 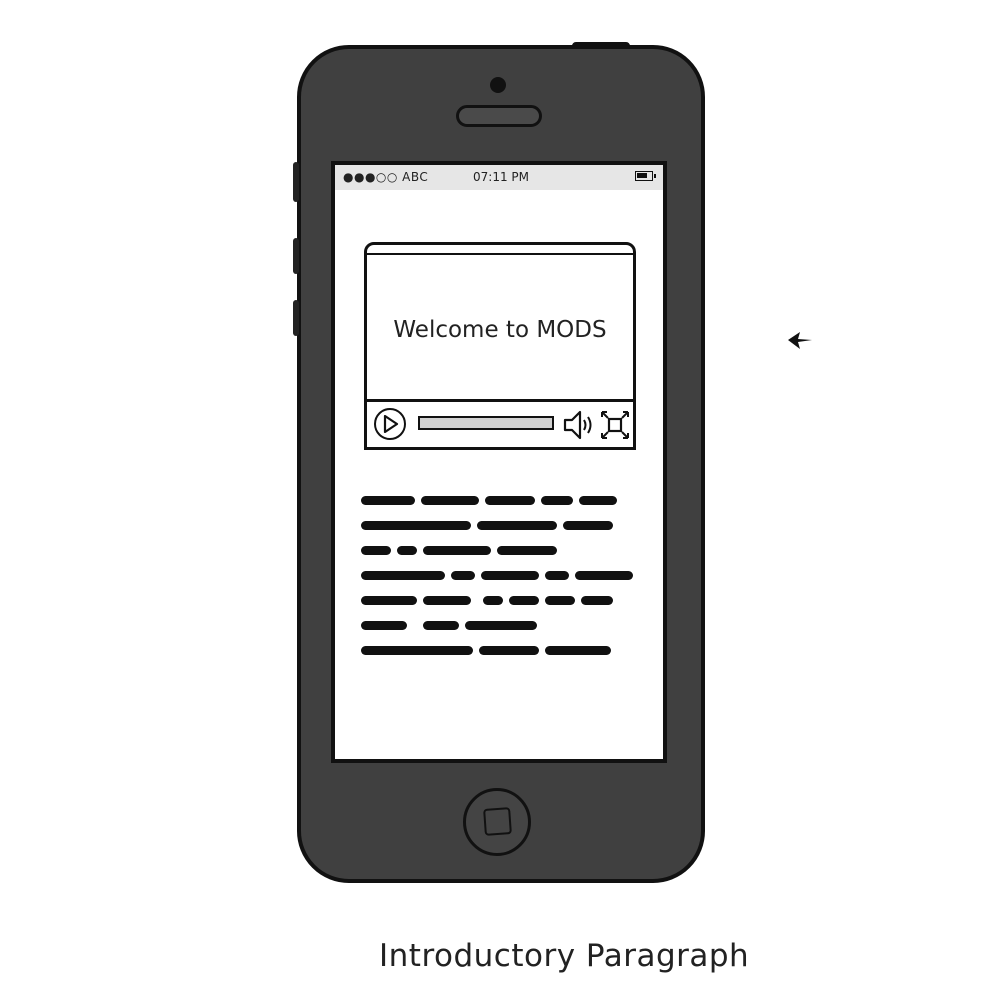 What do you see at coordinates (500, 346) in the screenshot?
I see `video-player: Welcome to MODS` at bounding box center [500, 346].